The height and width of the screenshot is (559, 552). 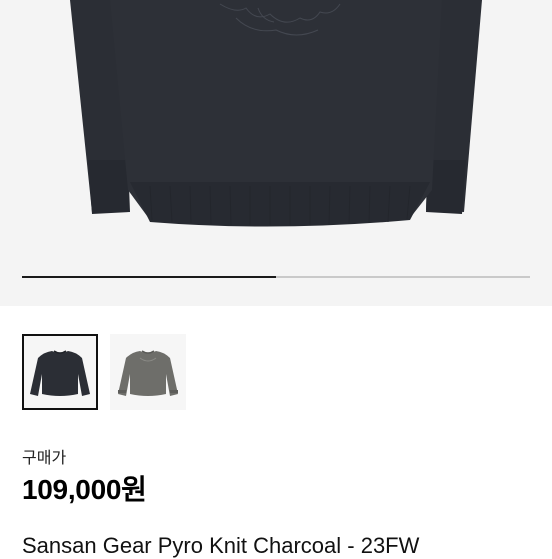 I want to click on image-progress-track, so click(x=276, y=277).